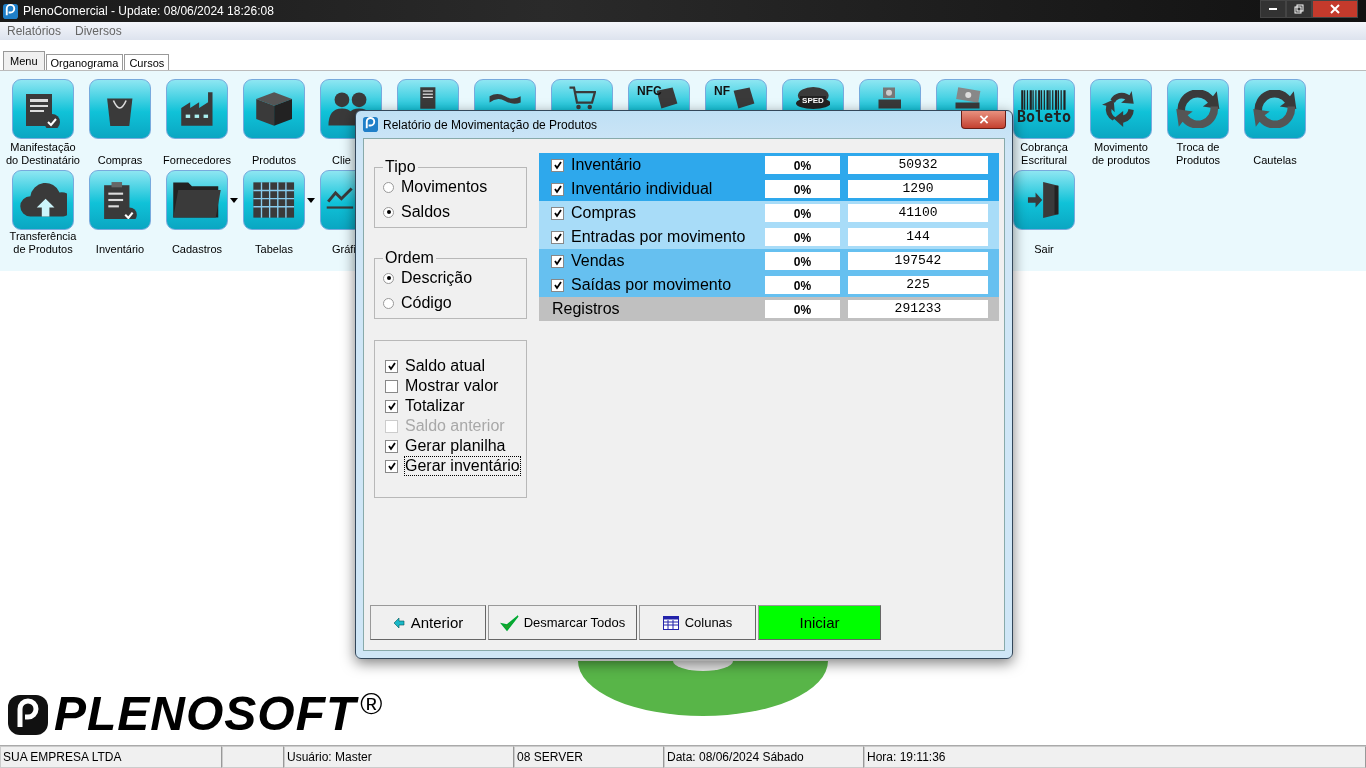 The height and width of the screenshot is (768, 1366). Describe the element at coordinates (454, 187) in the screenshot. I see `radio-option: Movimentos` at that location.